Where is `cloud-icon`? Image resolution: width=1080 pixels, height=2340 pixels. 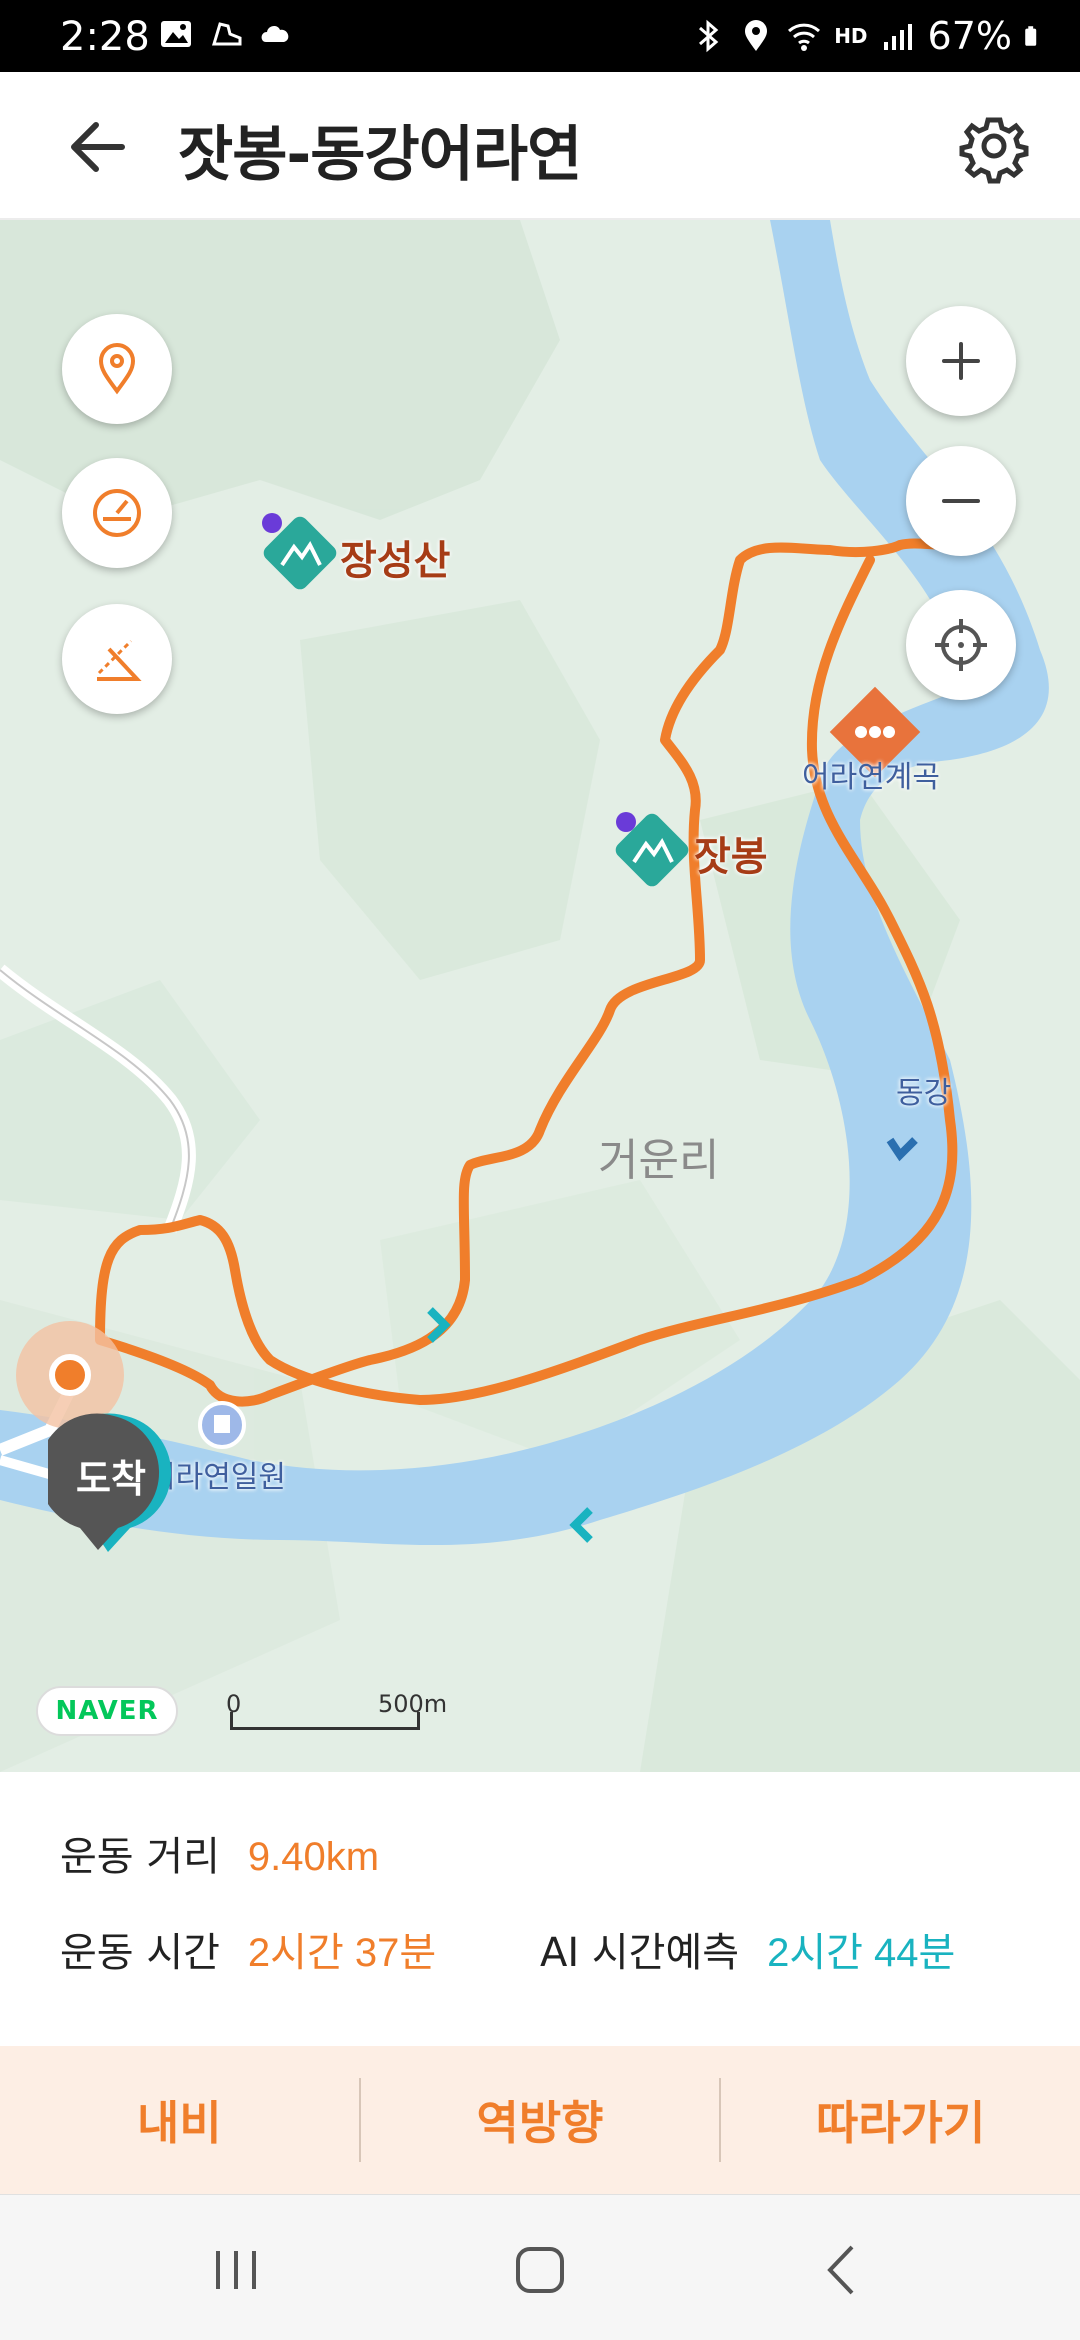 cloud-icon is located at coordinates (275, 34).